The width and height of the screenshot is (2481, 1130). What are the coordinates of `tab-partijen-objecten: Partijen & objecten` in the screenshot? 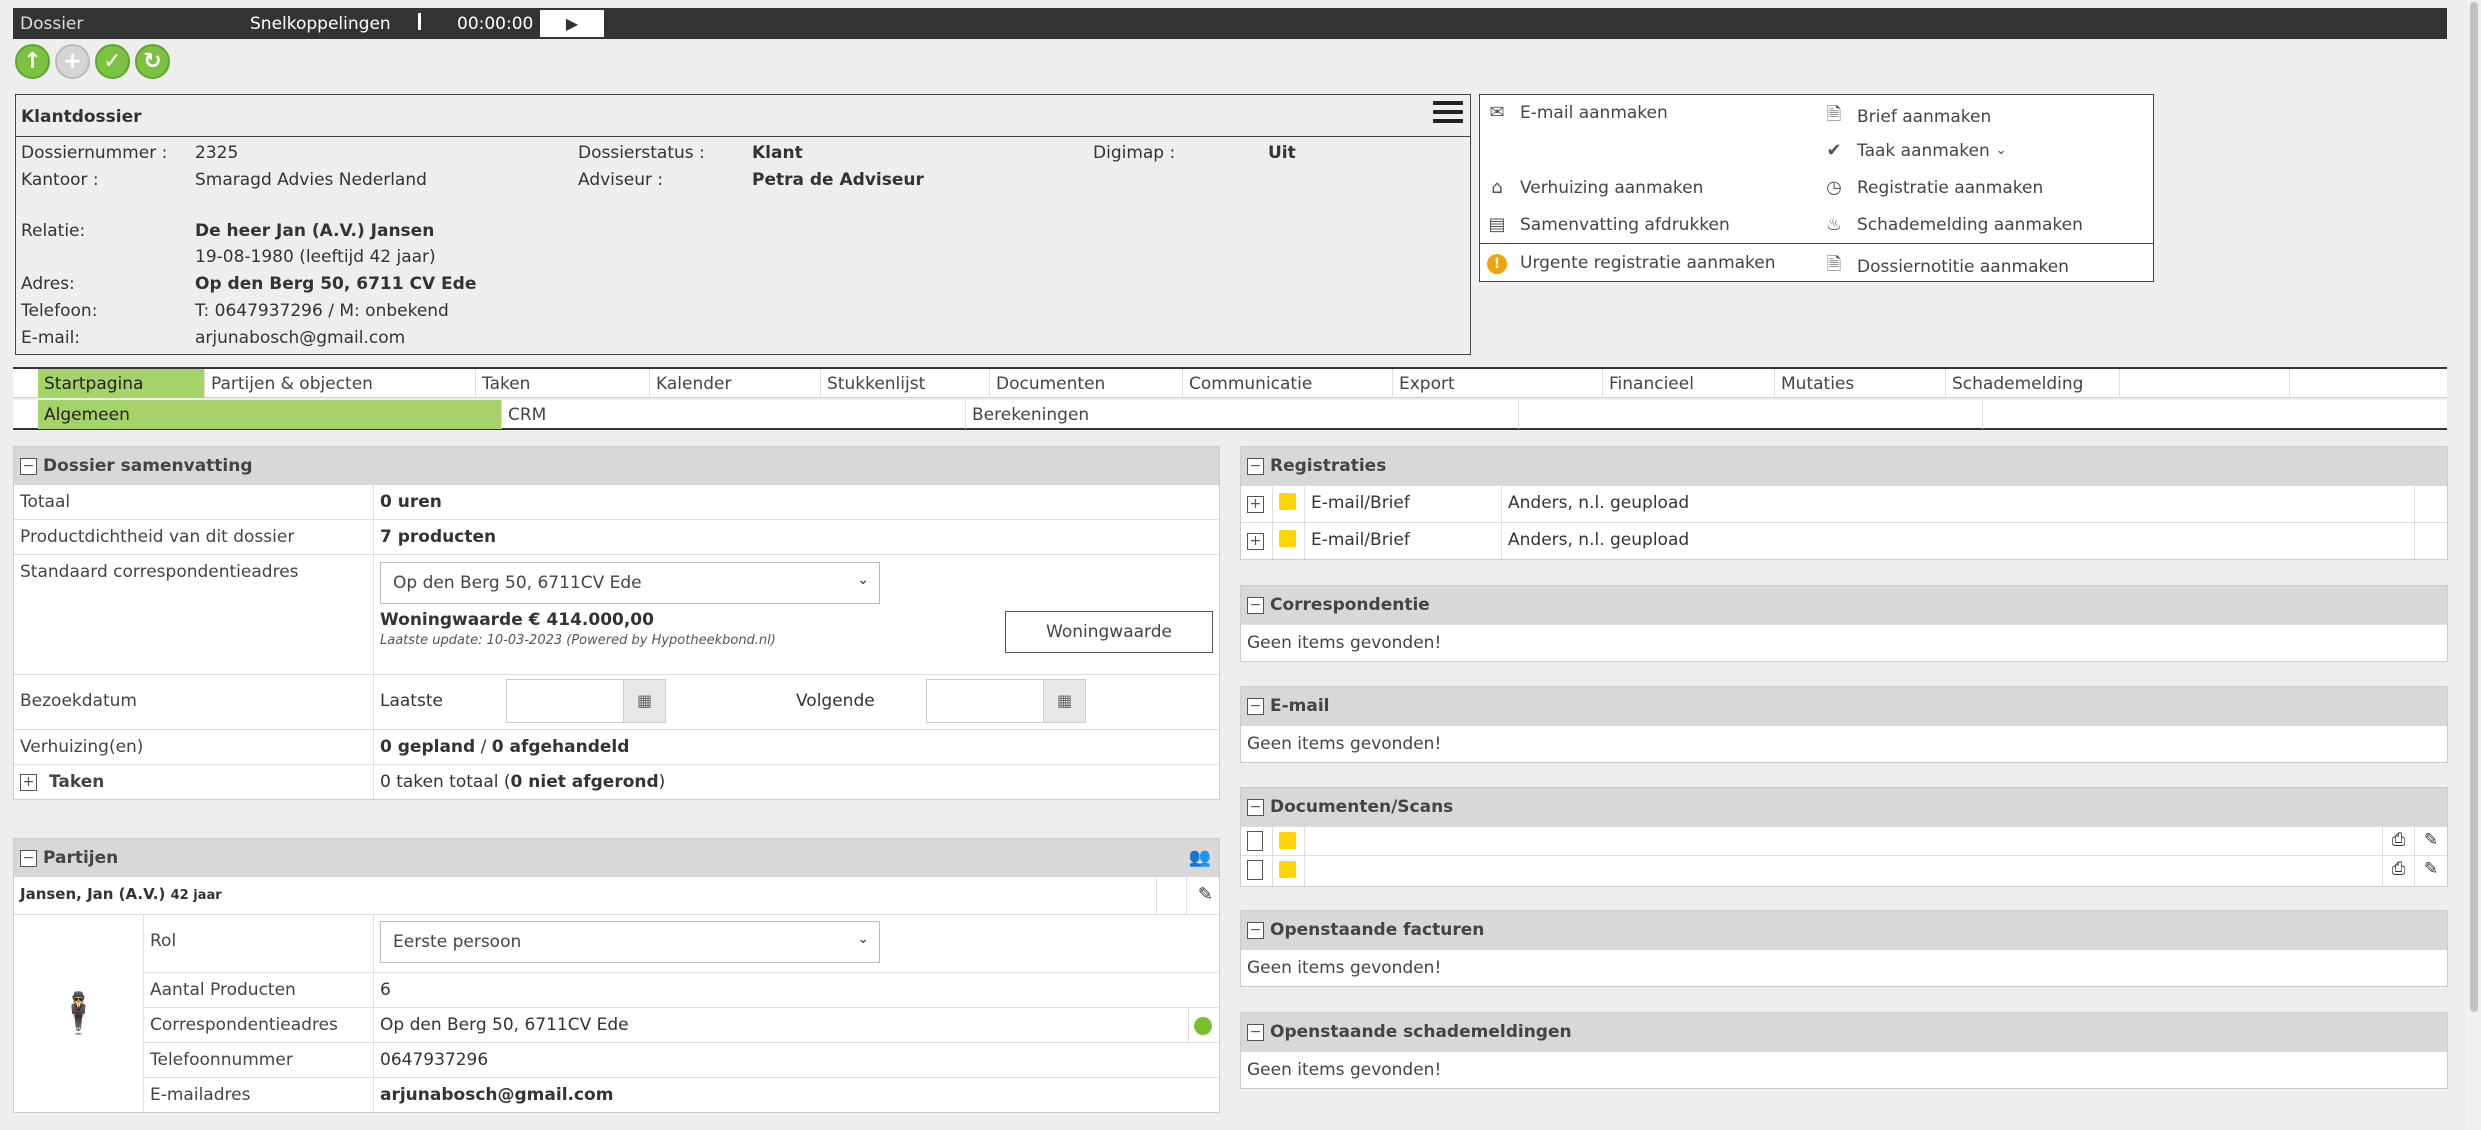 It's located at (340, 383).